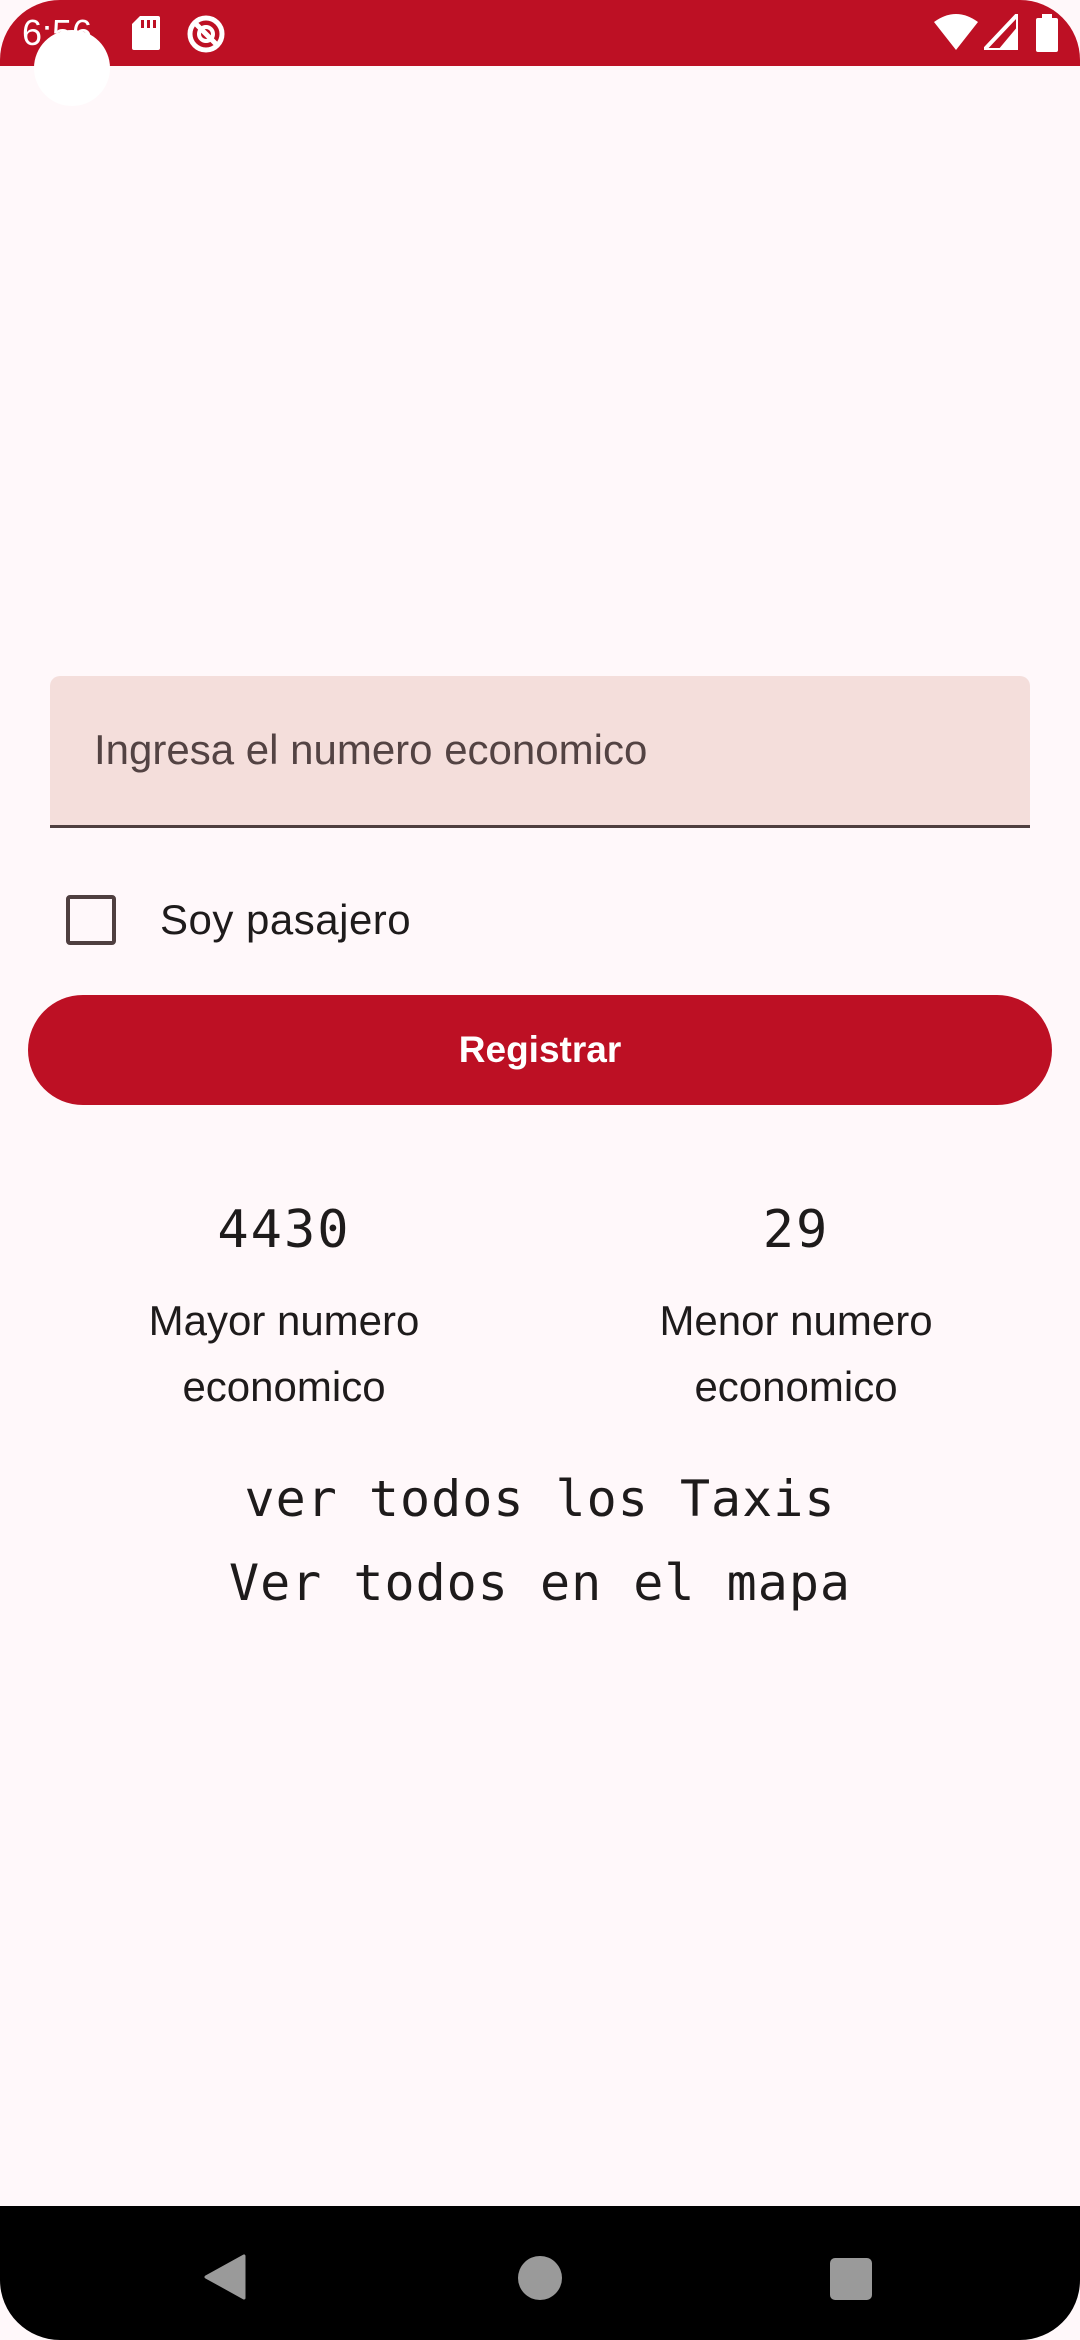 The width and height of the screenshot is (1080, 2340). I want to click on navigation-bar, so click(540, 2273).